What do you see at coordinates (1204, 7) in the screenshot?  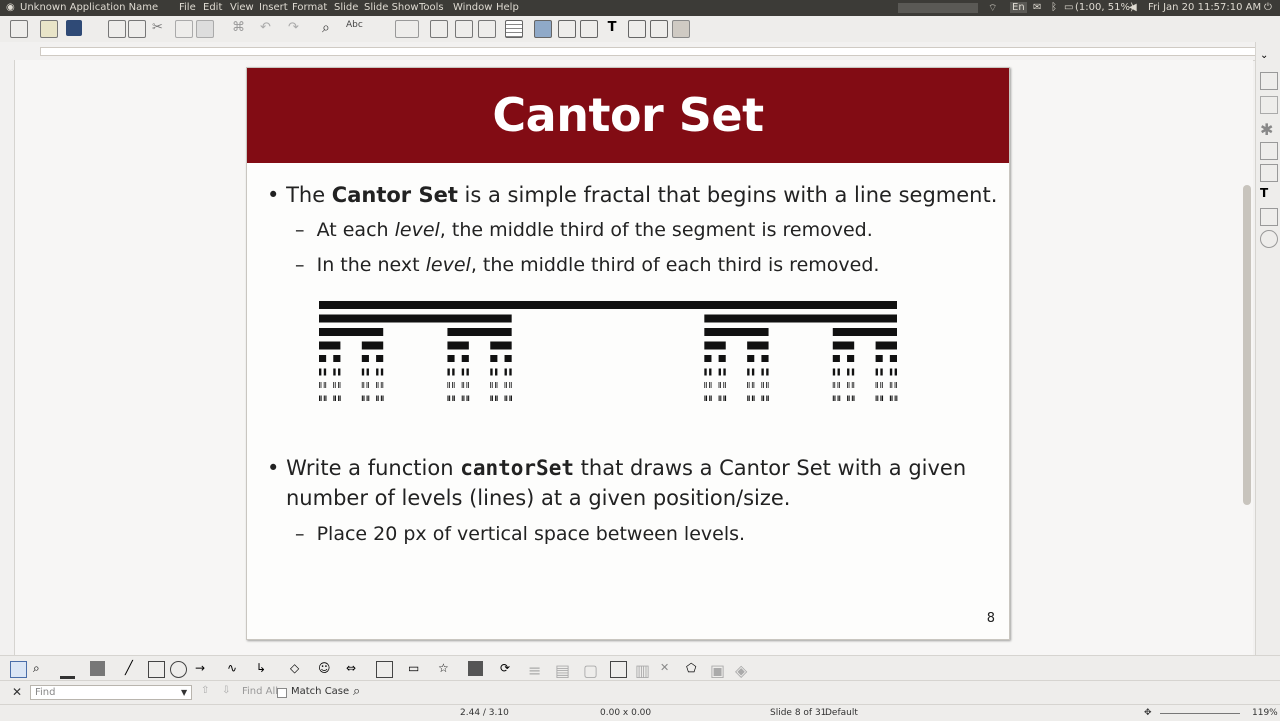 I see `clock: Fri Jan 20 11:57:10 AM` at bounding box center [1204, 7].